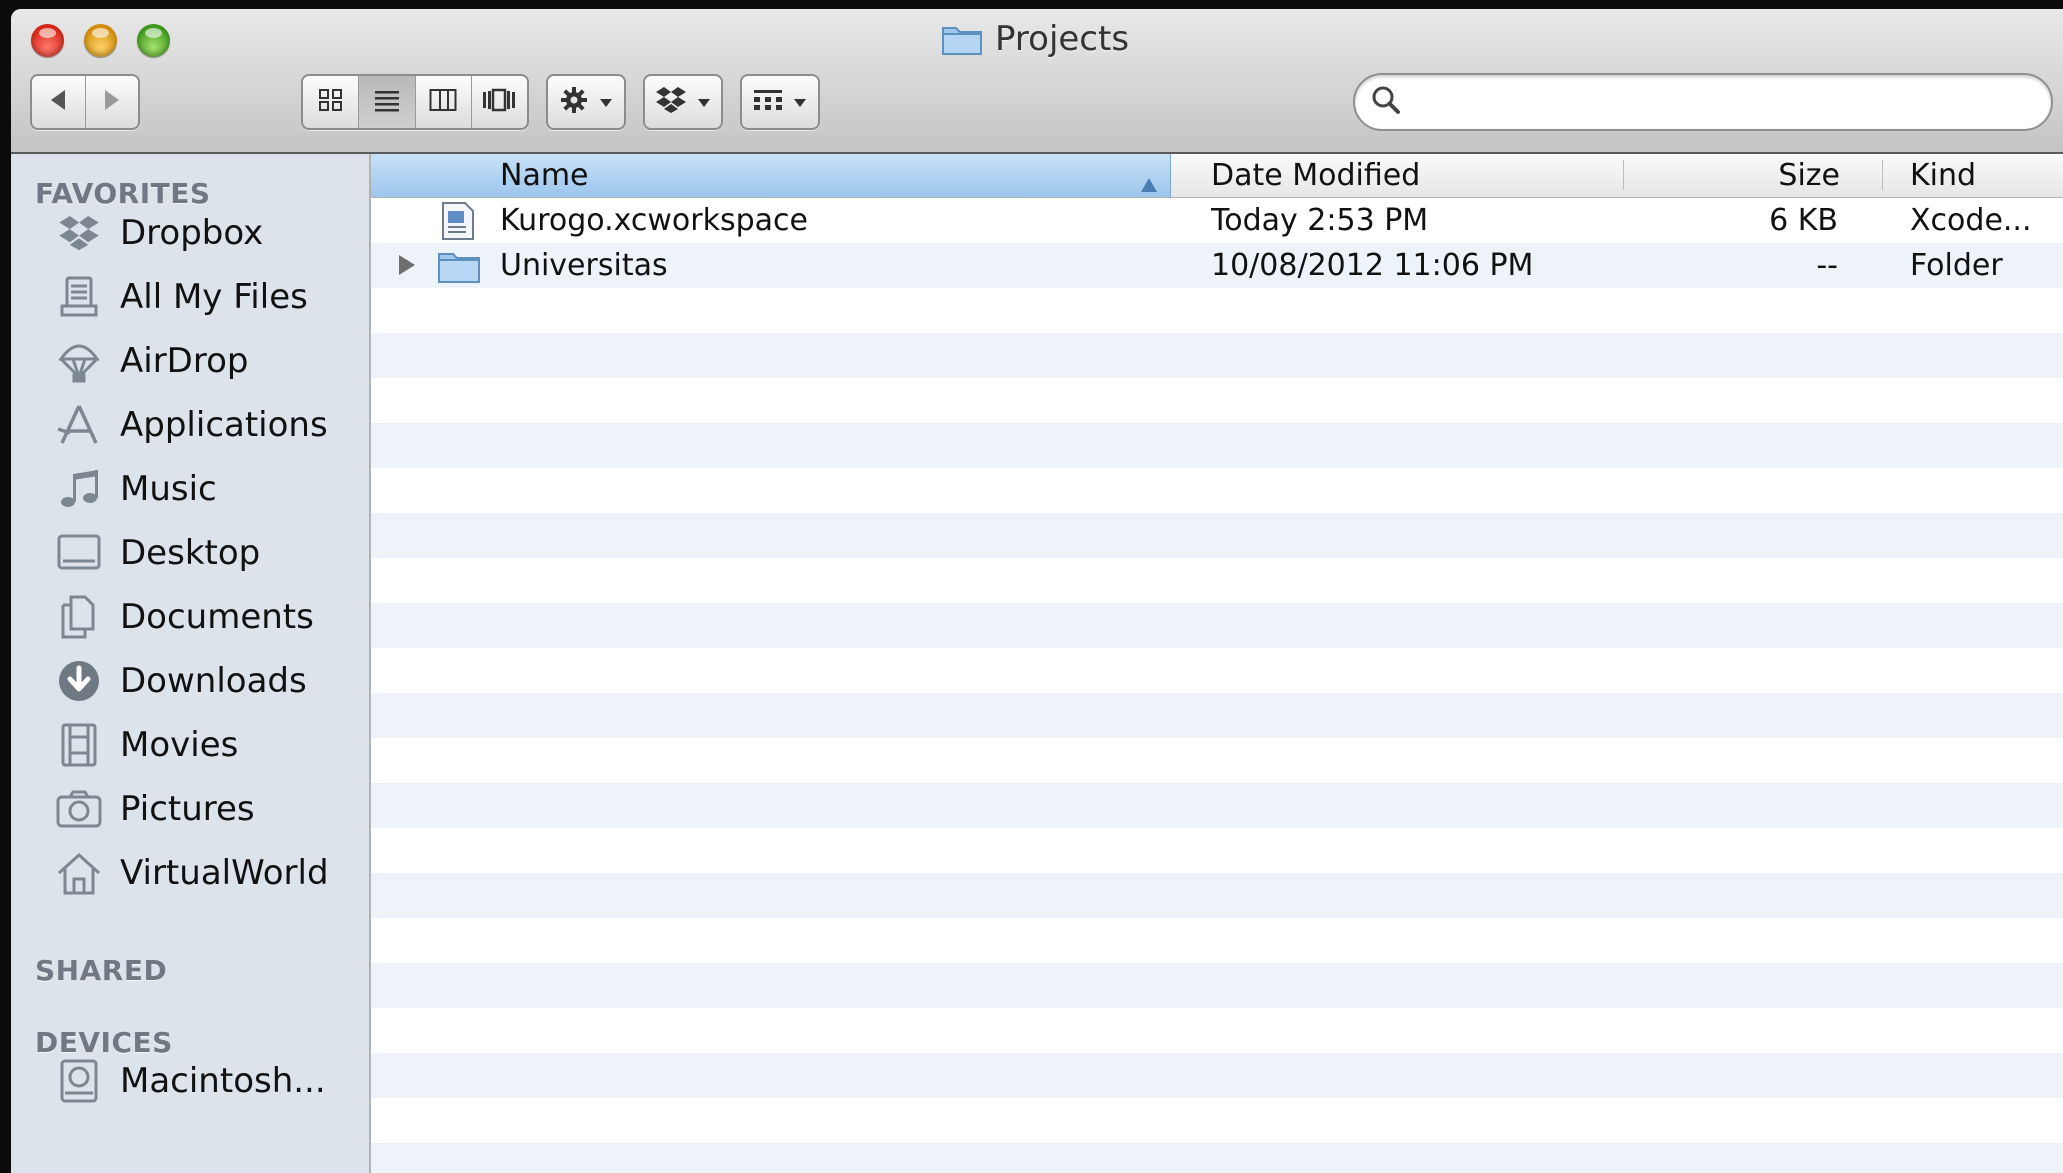  What do you see at coordinates (168, 489) in the screenshot?
I see `sidebar-item-label: Music` at bounding box center [168, 489].